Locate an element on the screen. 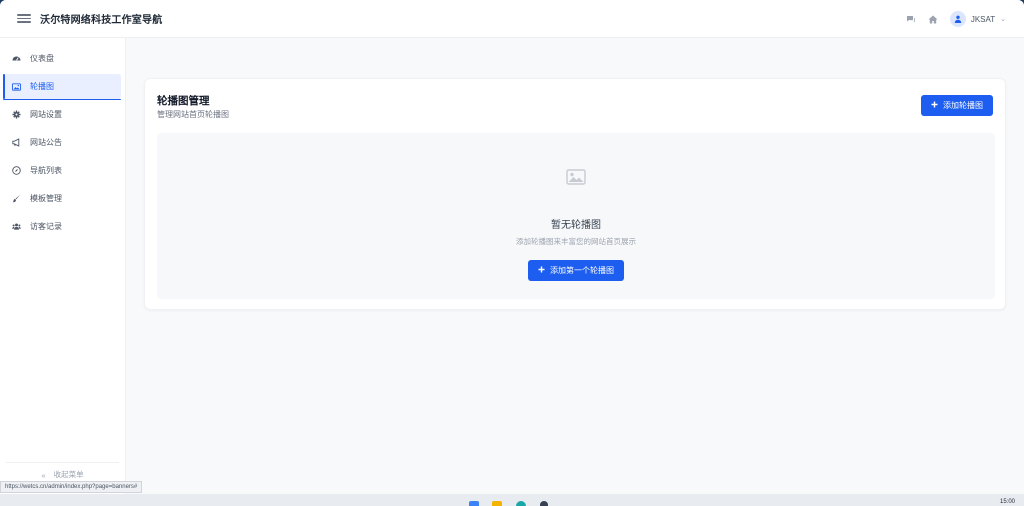  file-explorer-icon is located at coordinates (497, 503).